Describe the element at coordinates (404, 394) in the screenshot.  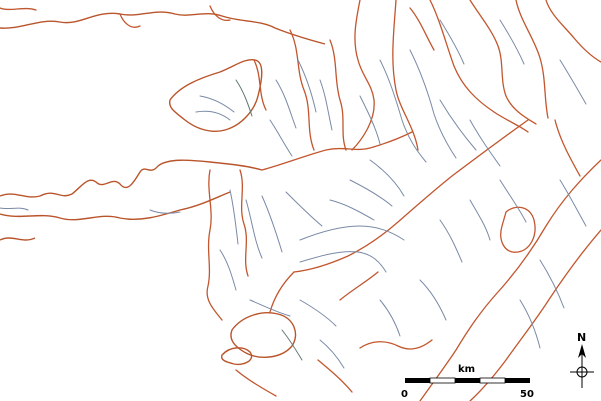
I see `scale-bar-start-label: 0` at that location.